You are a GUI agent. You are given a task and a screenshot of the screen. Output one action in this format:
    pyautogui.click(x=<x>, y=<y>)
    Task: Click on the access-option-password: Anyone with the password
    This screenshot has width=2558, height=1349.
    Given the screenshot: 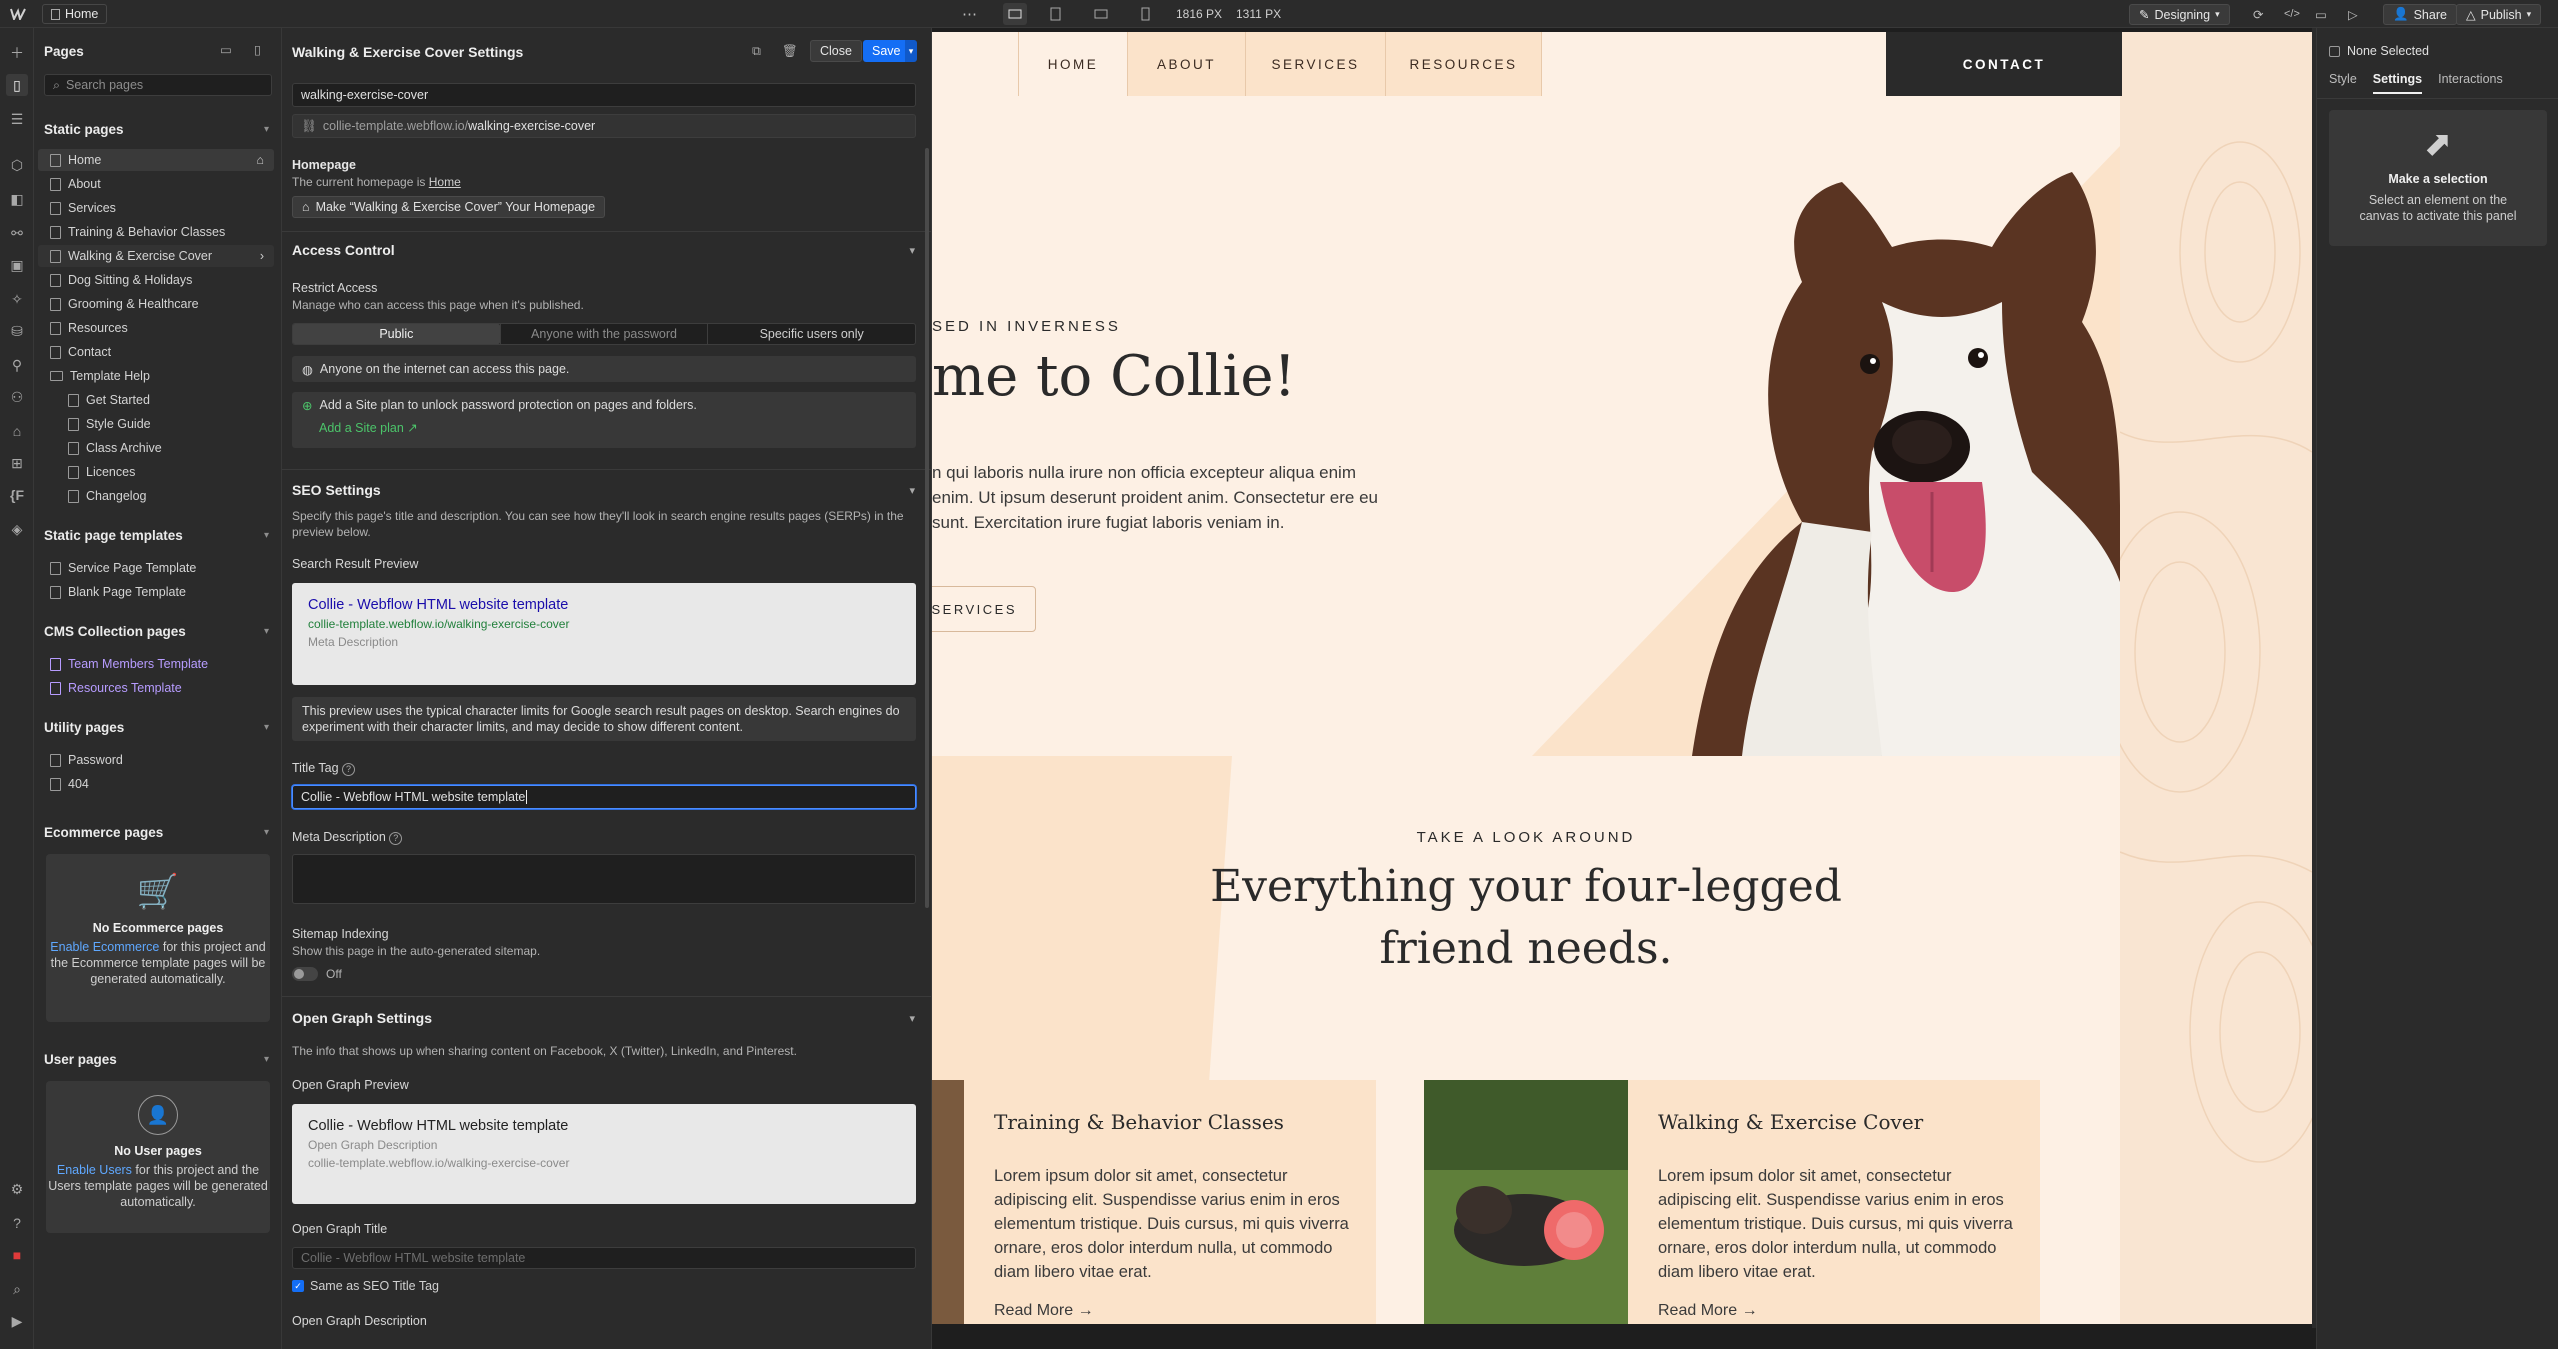 What is the action you would take?
    pyautogui.click(x=604, y=334)
    